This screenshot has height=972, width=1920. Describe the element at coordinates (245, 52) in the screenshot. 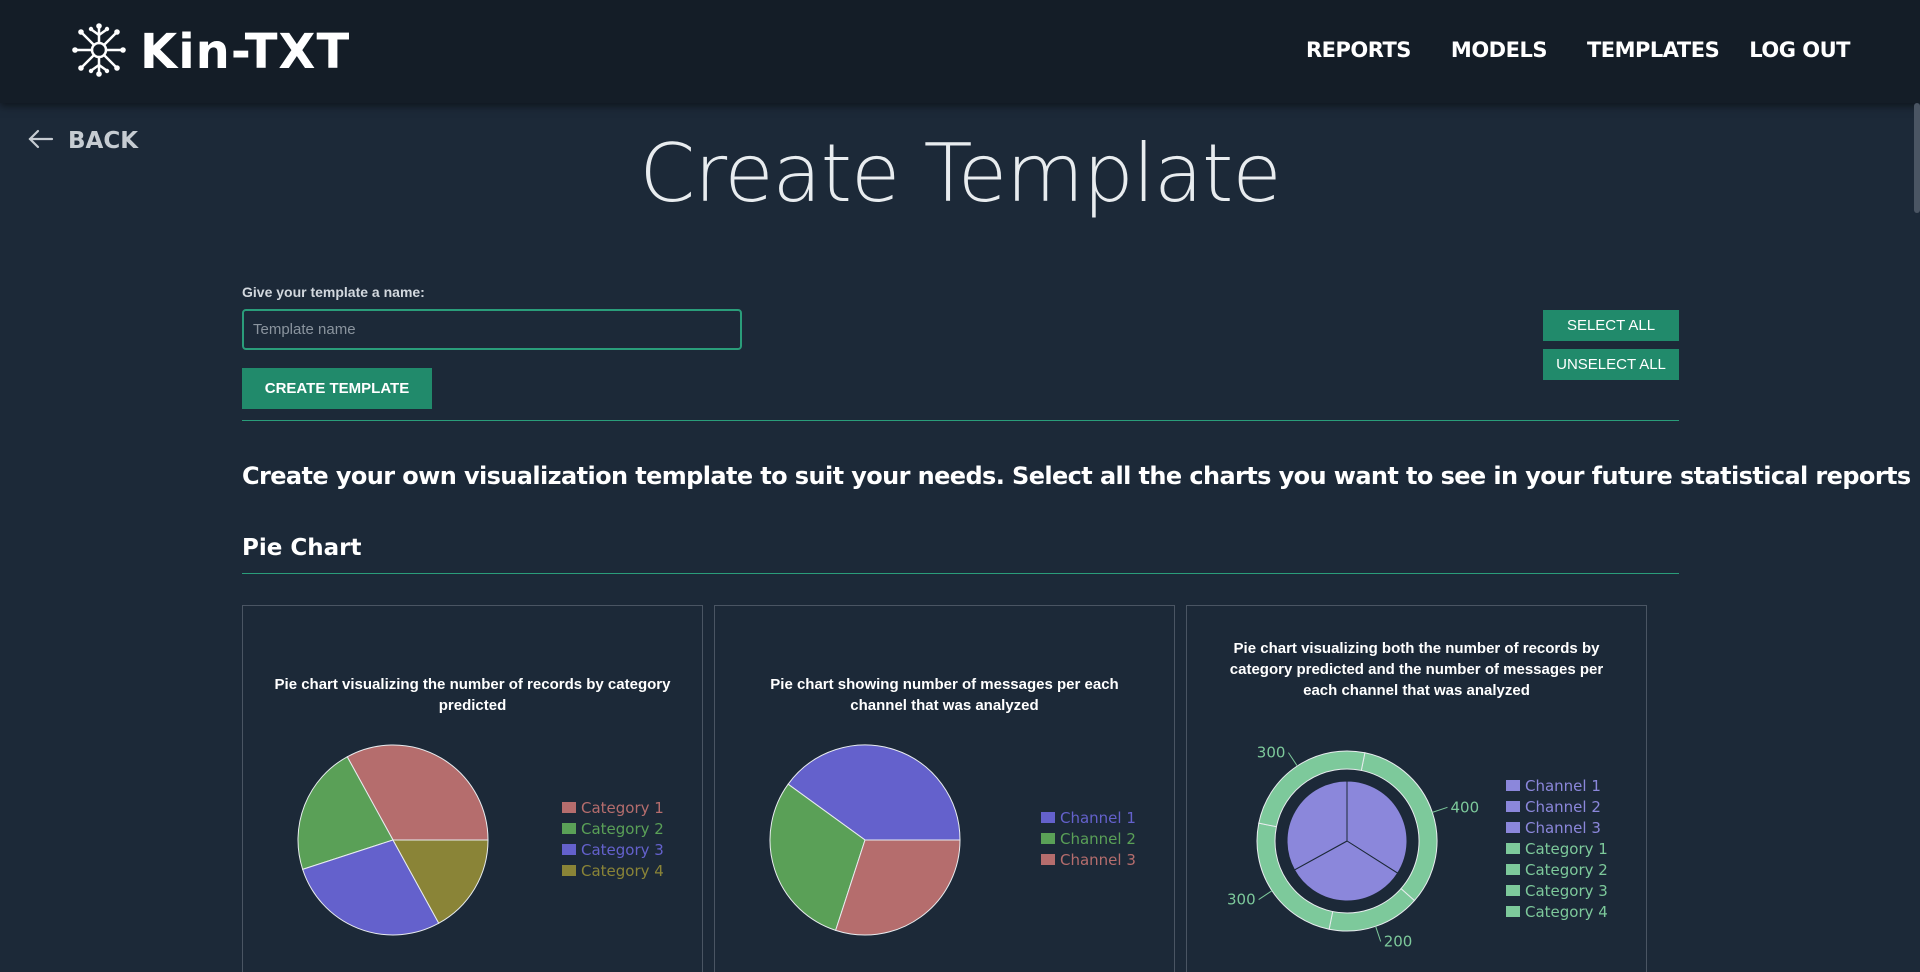

I see `brand-name: Kin-TXT` at that location.